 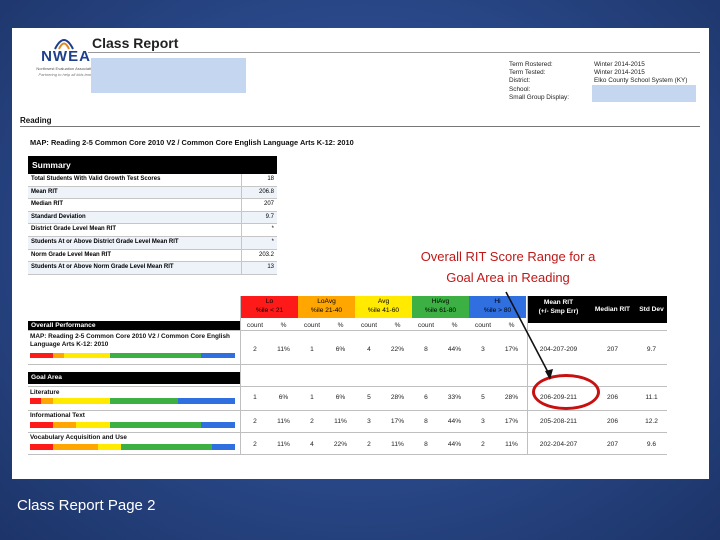 What do you see at coordinates (86, 505) in the screenshot?
I see `slide-footer: Class Report Page 2` at bounding box center [86, 505].